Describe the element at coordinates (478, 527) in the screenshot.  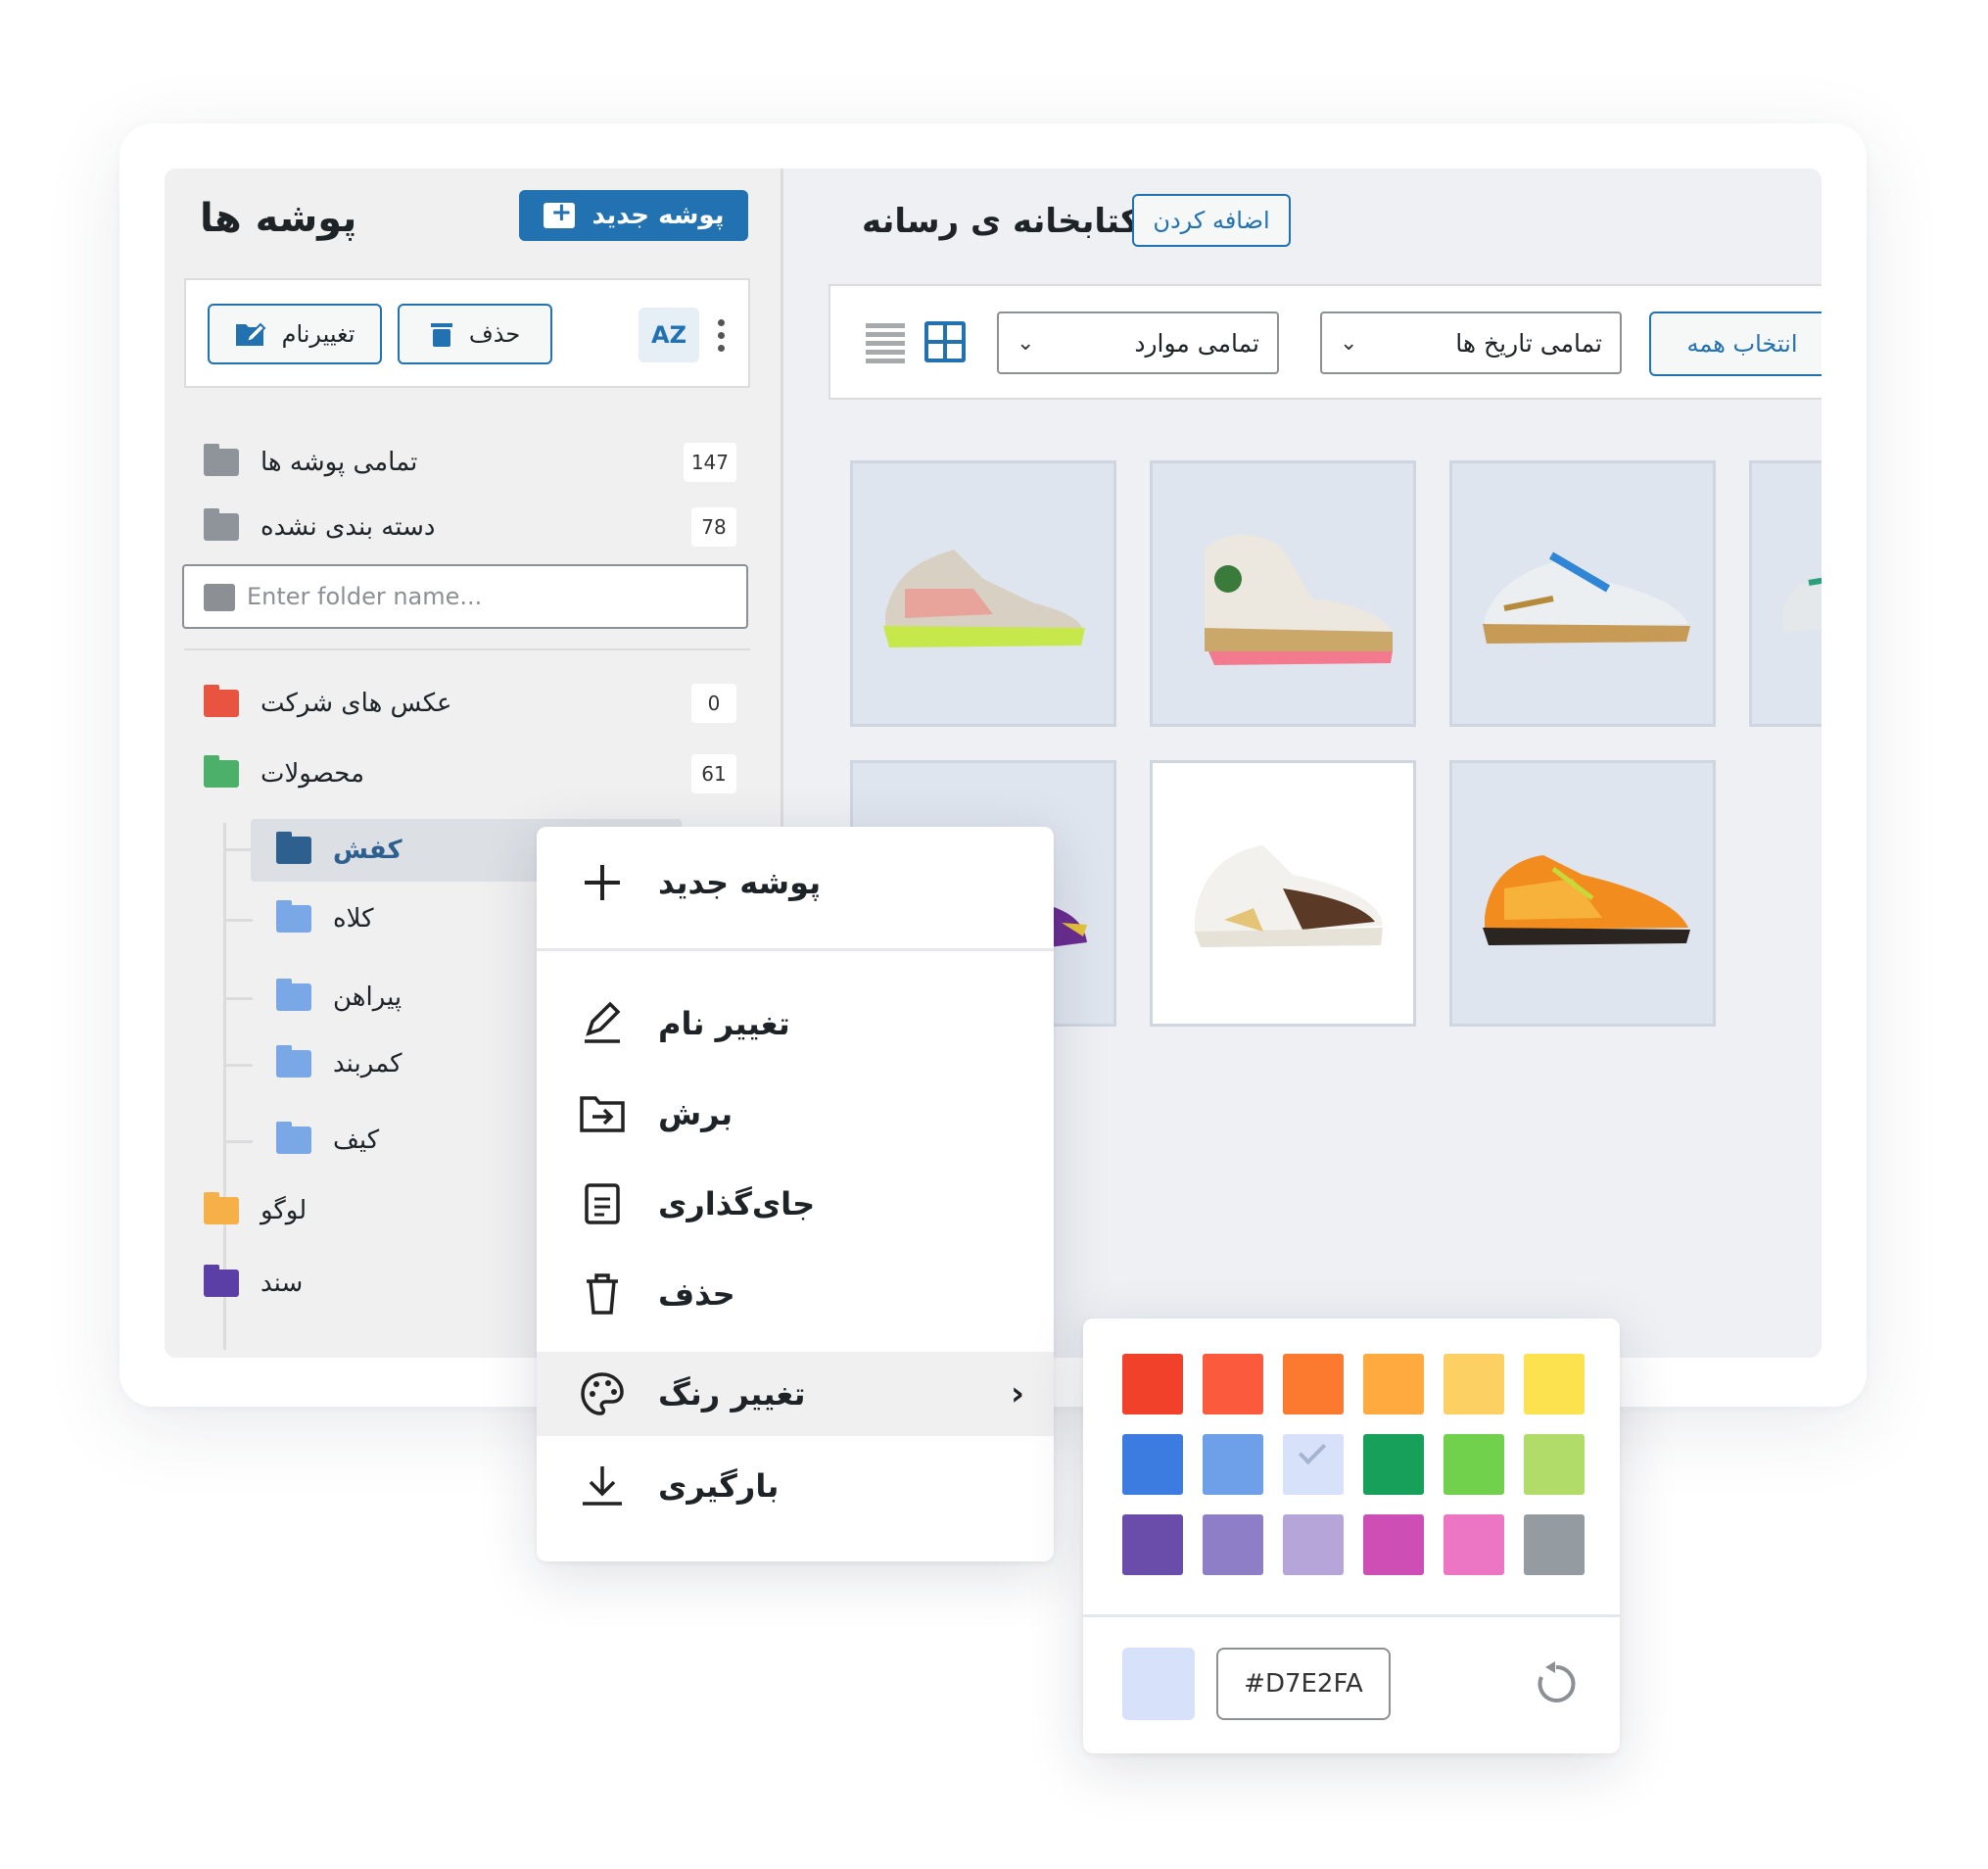
I see `uncategorized-item: دسته بندی نشده 78` at that location.